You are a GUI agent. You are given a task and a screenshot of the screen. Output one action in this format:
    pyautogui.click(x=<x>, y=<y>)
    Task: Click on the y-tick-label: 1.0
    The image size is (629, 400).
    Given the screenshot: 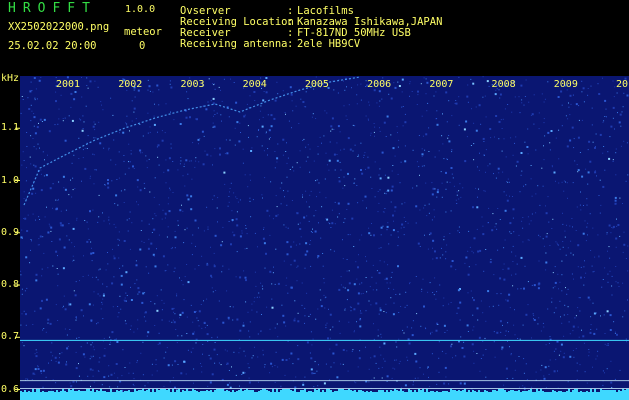 What is the action you would take?
    pyautogui.click(x=10, y=180)
    